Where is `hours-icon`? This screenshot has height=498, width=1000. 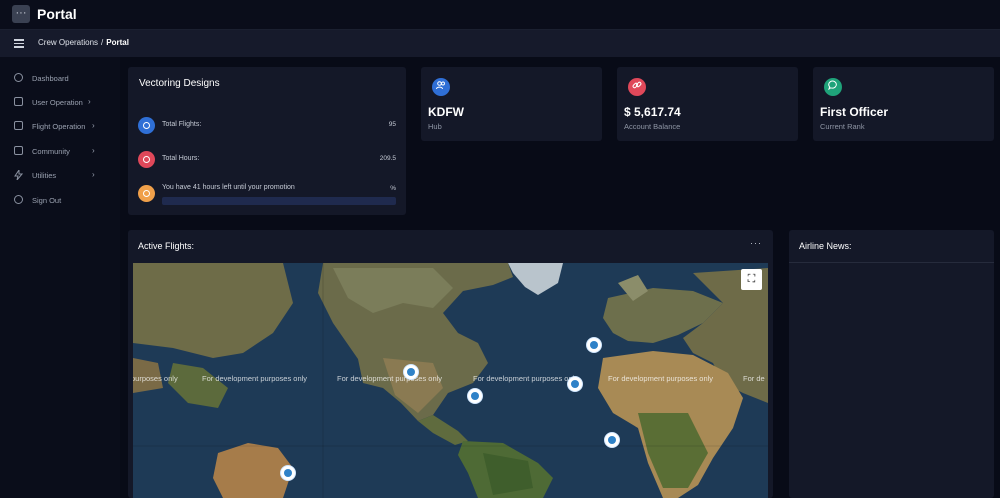
hours-icon is located at coordinates (146, 159).